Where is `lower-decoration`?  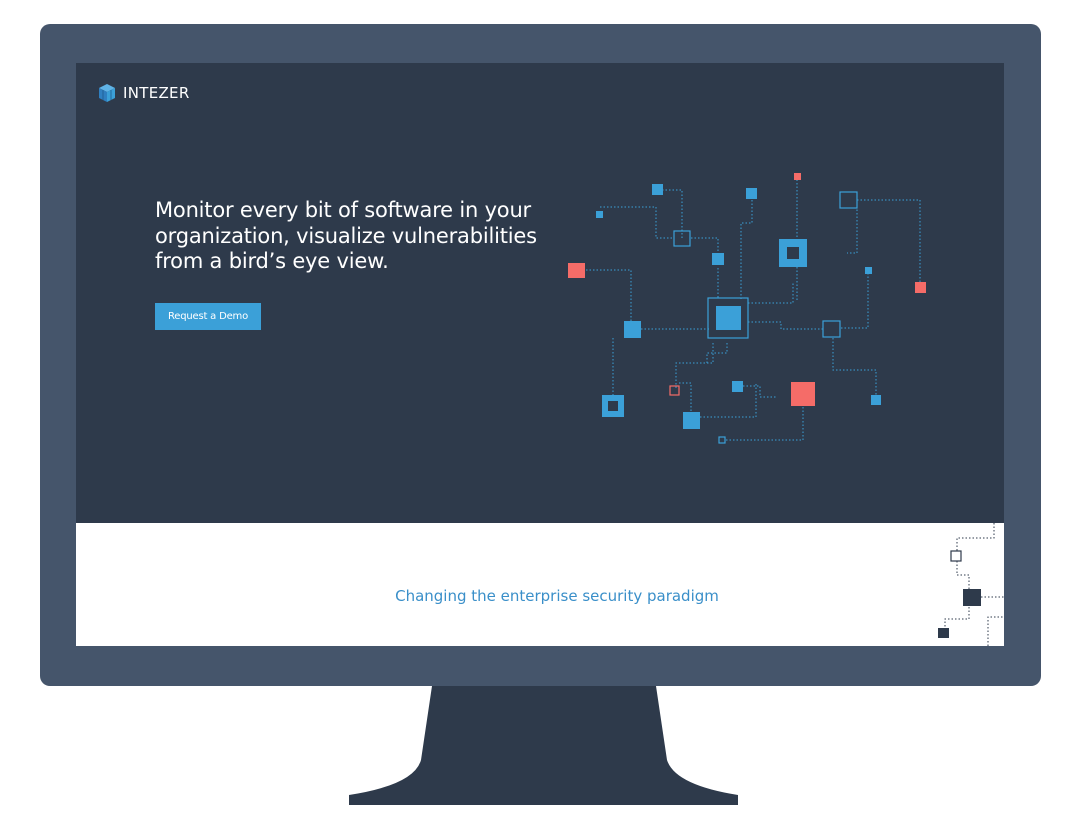 lower-decoration is located at coordinates (971, 584).